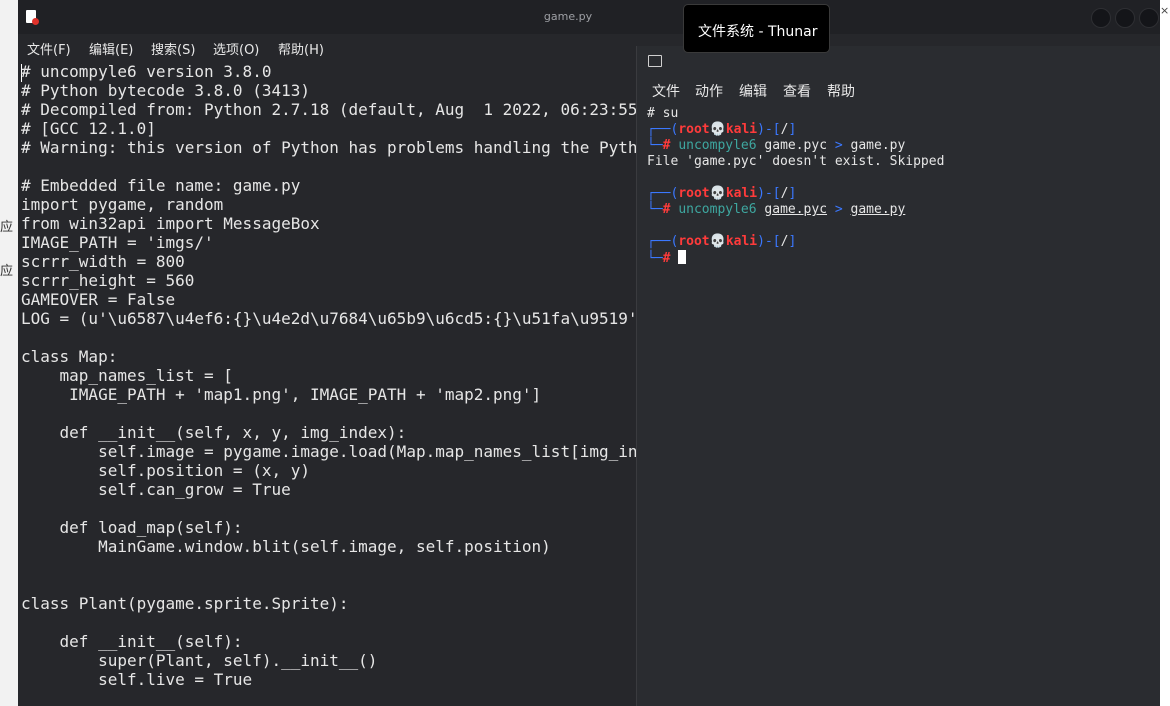 This screenshot has width=1170, height=706. I want to click on terminal-menu-help: 帮助, so click(841, 91).